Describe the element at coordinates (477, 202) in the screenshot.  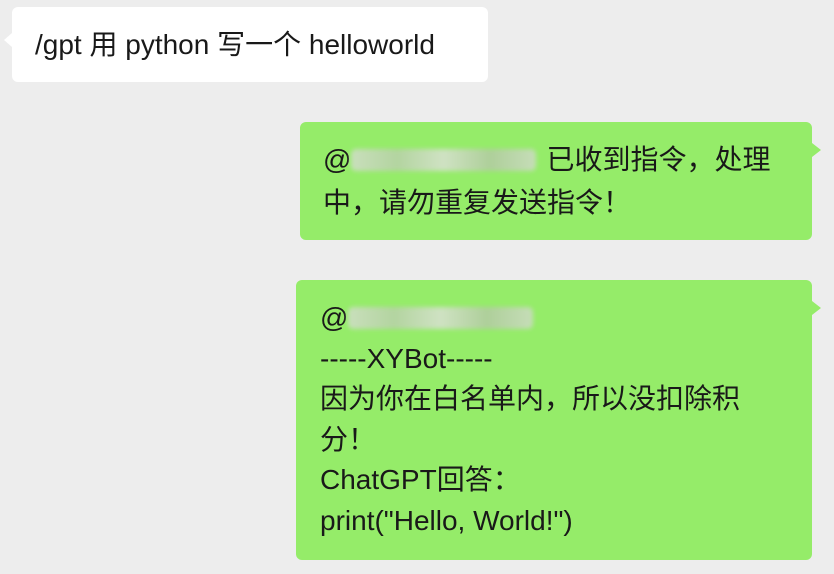
I see `message-line: 中，请勿重复发送指令！` at that location.